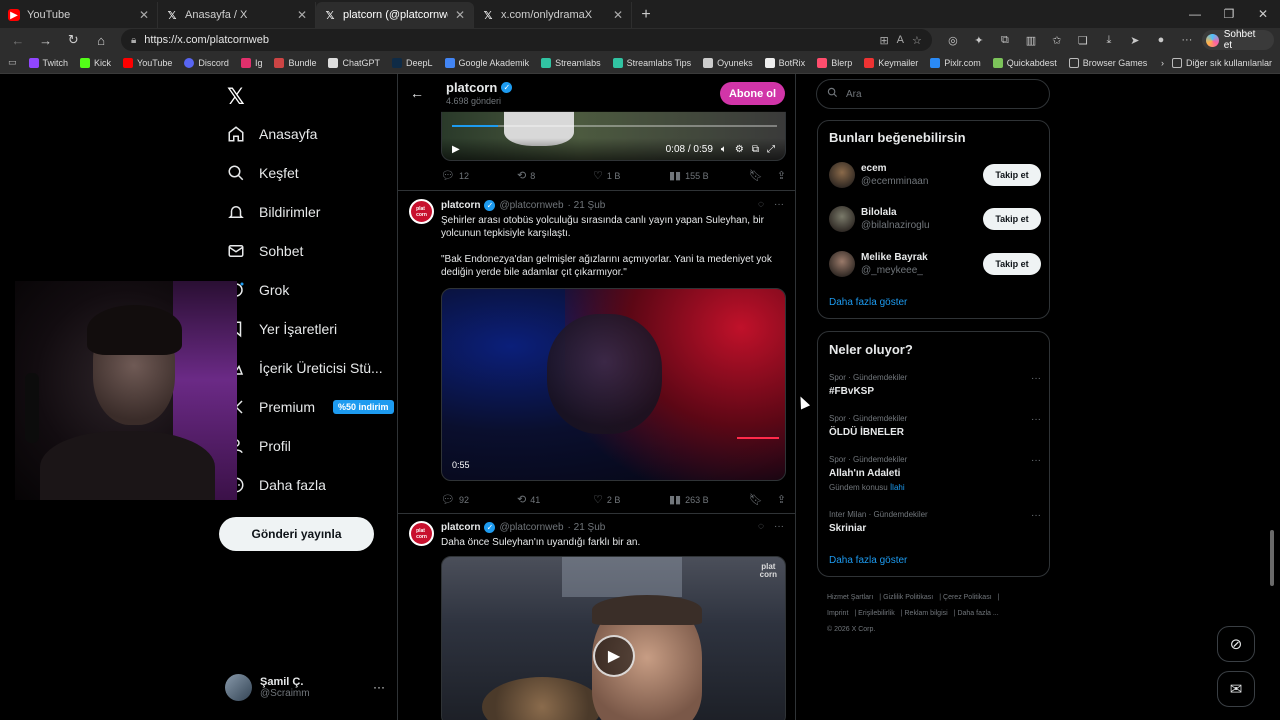 This screenshot has width=1280, height=720. Describe the element at coordinates (1221, 62) in the screenshot. I see `other-bookmarks: Diğer sık kullanılanlar` at that location.